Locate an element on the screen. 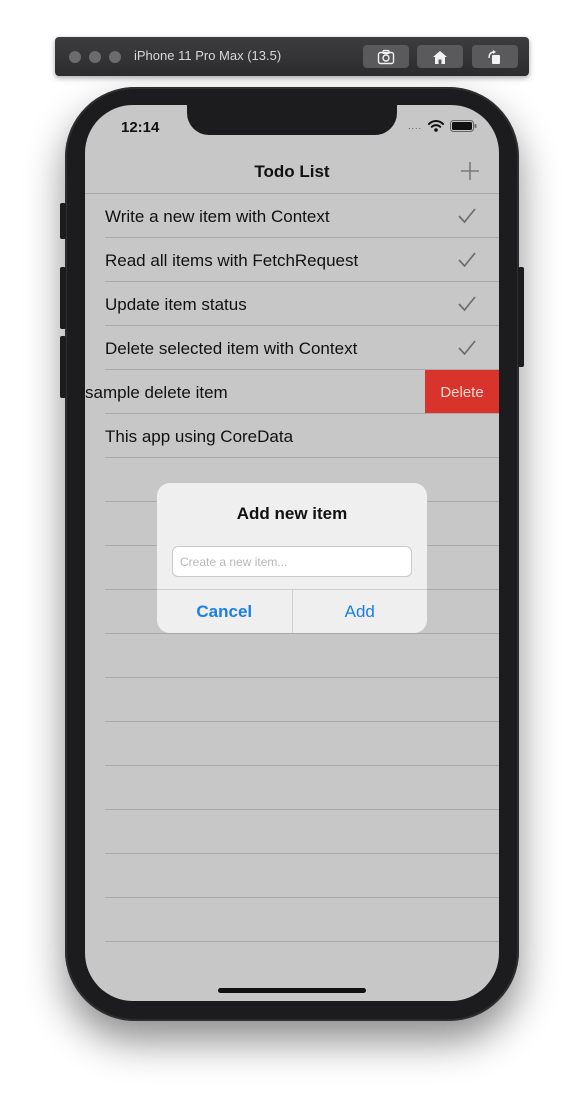 Image resolution: width=584 pixels, height=1095 pixels. list-item-swiped: sample delete item Delete is located at coordinates (292, 392).